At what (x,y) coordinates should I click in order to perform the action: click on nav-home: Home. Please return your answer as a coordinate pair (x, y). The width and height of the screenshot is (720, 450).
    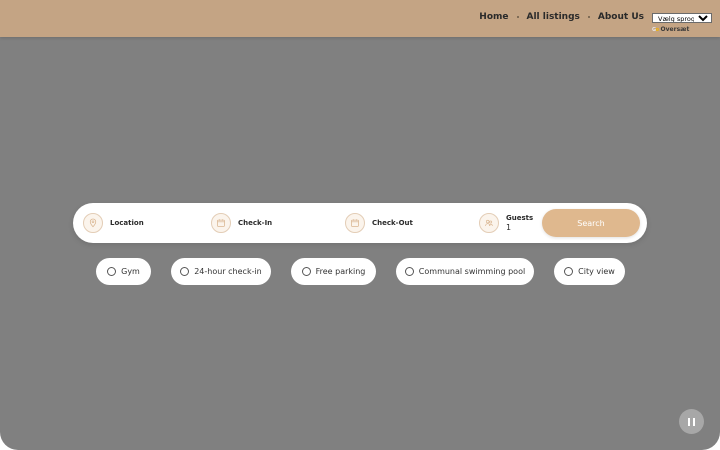
    Looking at the image, I should click on (493, 17).